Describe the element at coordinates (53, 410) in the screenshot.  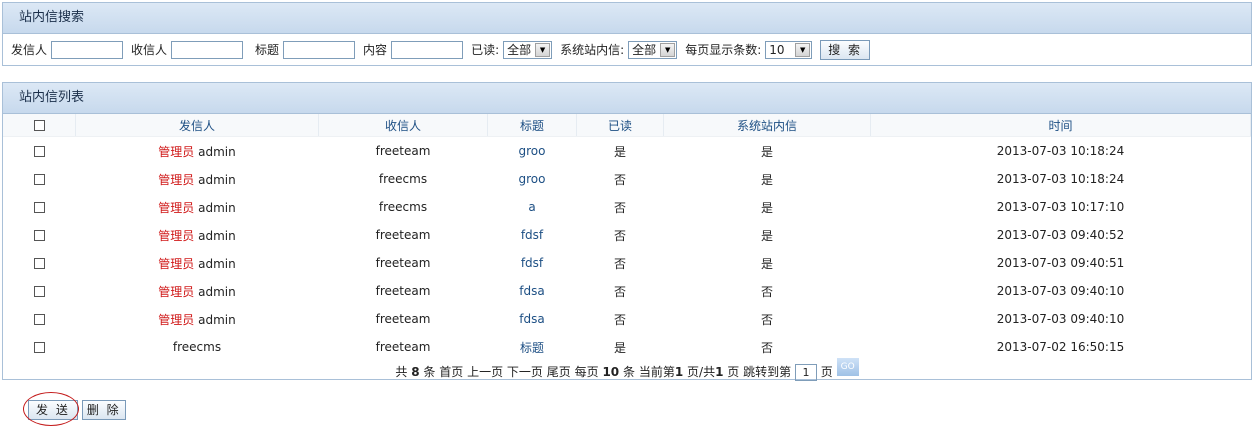
I see `send-button: 发 送` at that location.